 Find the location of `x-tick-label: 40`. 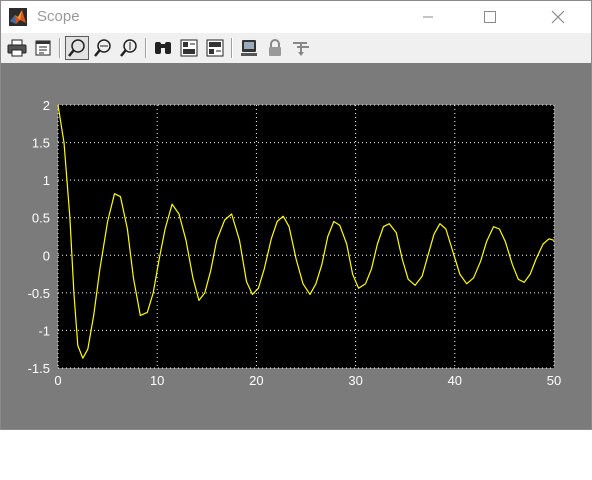

x-tick-label: 40 is located at coordinates (455, 380).